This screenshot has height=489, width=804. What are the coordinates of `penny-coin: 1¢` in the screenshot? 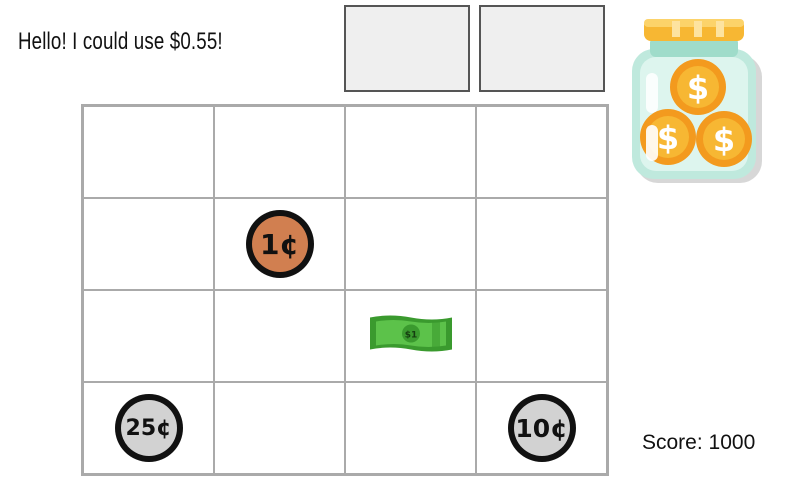 It's located at (279, 244).